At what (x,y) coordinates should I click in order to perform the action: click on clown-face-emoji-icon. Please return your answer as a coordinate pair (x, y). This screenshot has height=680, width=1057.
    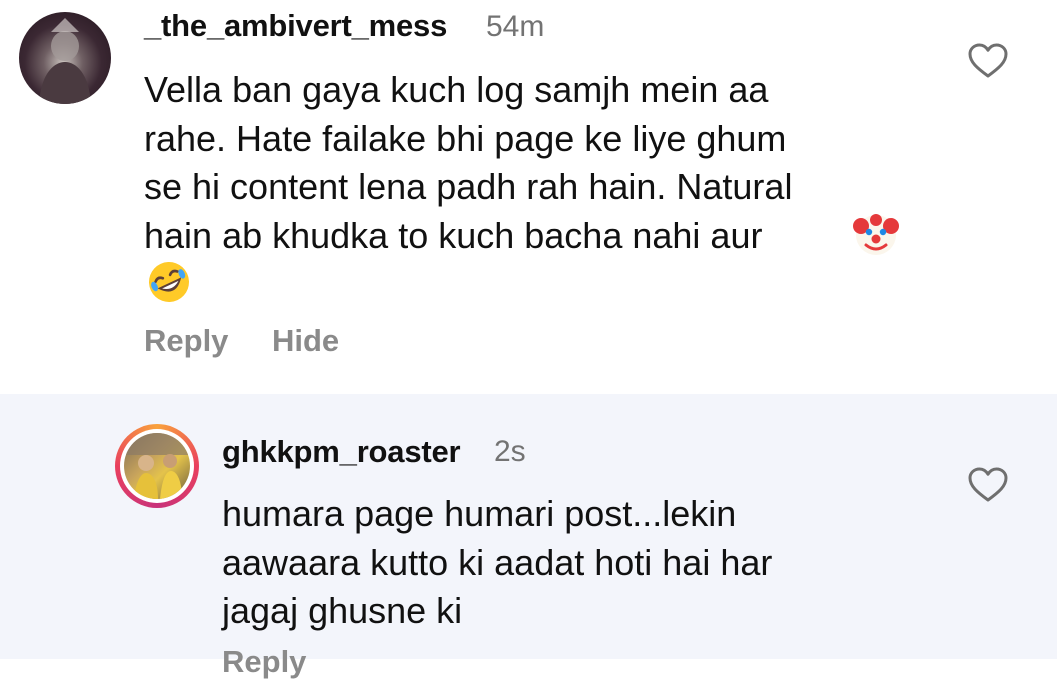
    Looking at the image, I should click on (876, 236).